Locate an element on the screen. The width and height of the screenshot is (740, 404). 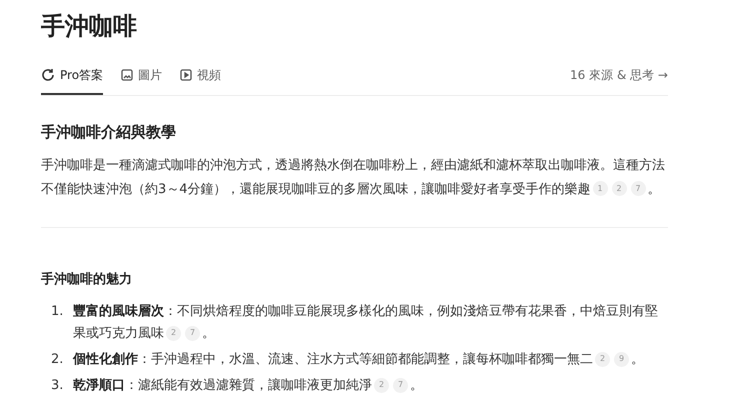
tab: Pro答案 is located at coordinates (72, 80).